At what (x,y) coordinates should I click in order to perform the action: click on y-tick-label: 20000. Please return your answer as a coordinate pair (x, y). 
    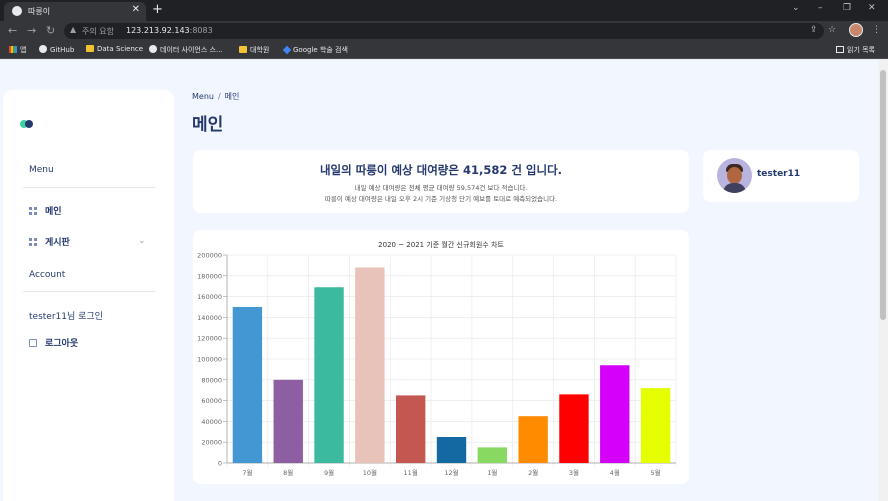
    Looking at the image, I should click on (211, 443).